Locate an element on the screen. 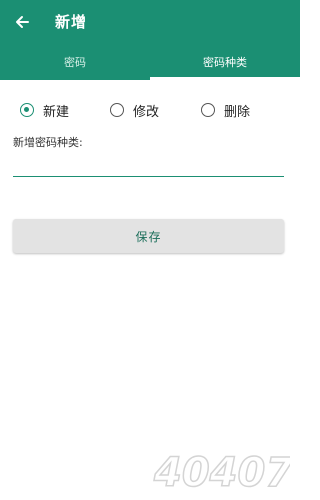 The height and width of the screenshot is (500, 320). tab-indicator is located at coordinates (225, 78).